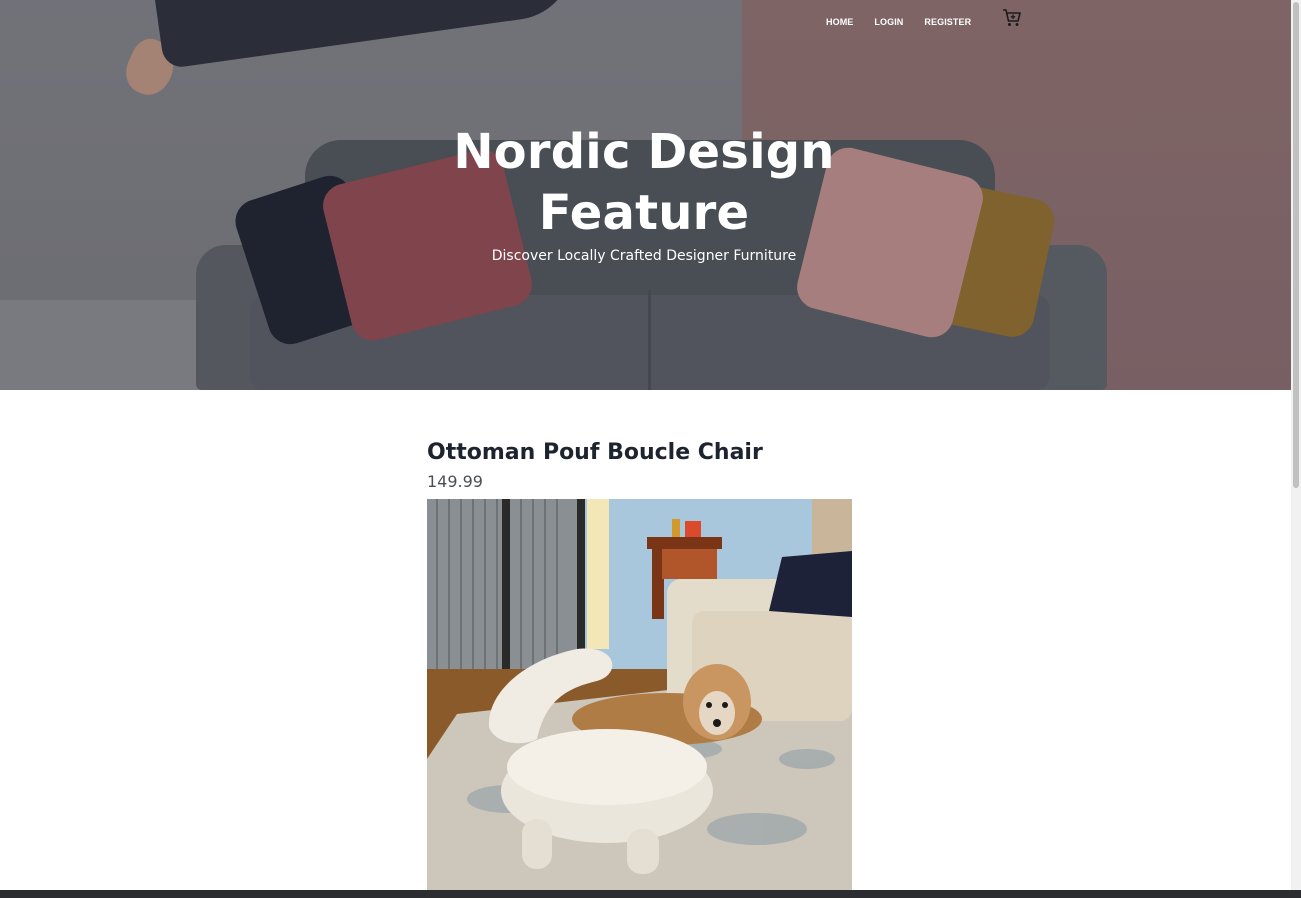 This screenshot has width=1301, height=898. I want to click on vertical-scrollbar, so click(1296, 445).